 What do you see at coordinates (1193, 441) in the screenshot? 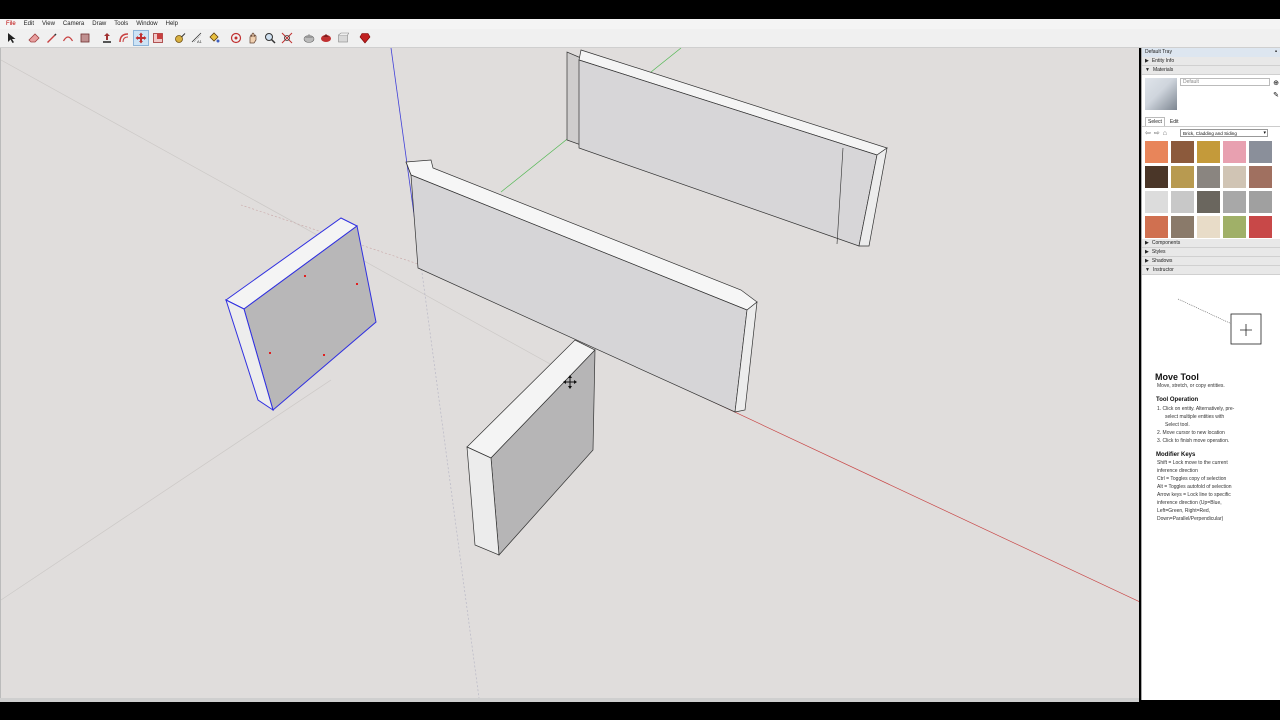
I see `instructor-line: 3. Click to finish move operation.` at bounding box center [1193, 441].